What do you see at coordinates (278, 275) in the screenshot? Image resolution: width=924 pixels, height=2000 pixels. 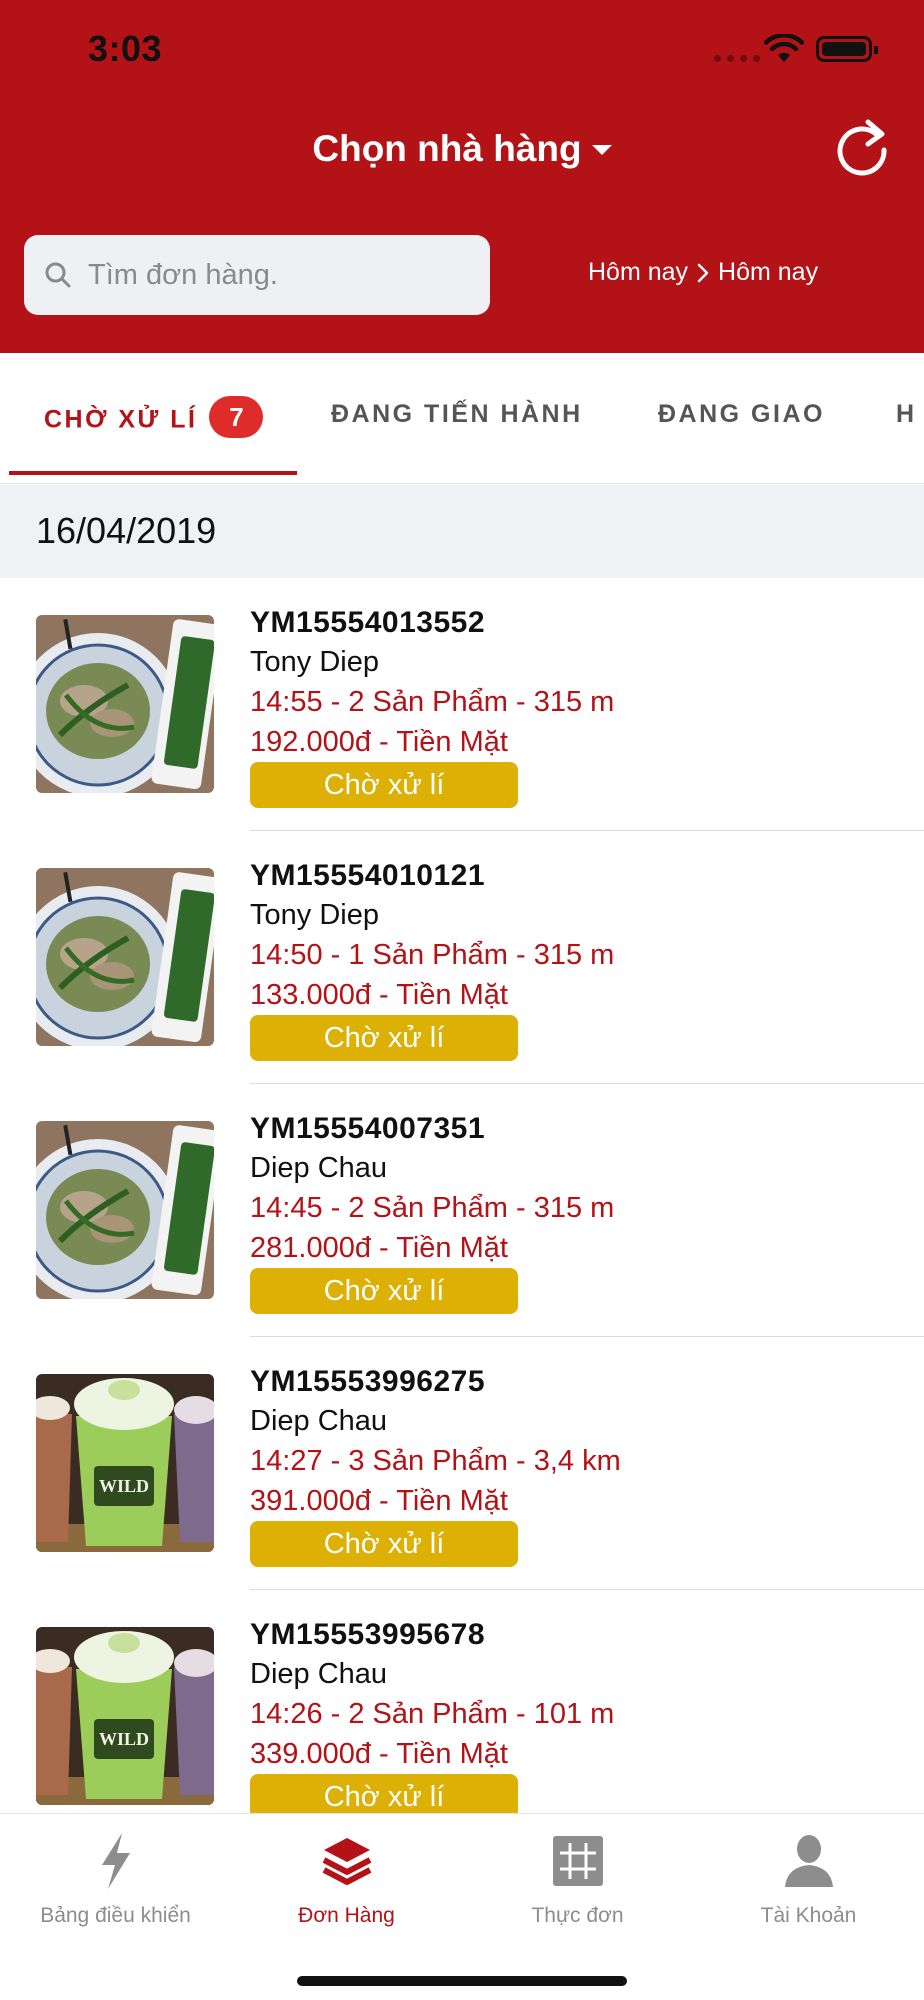 I see `search-input` at bounding box center [278, 275].